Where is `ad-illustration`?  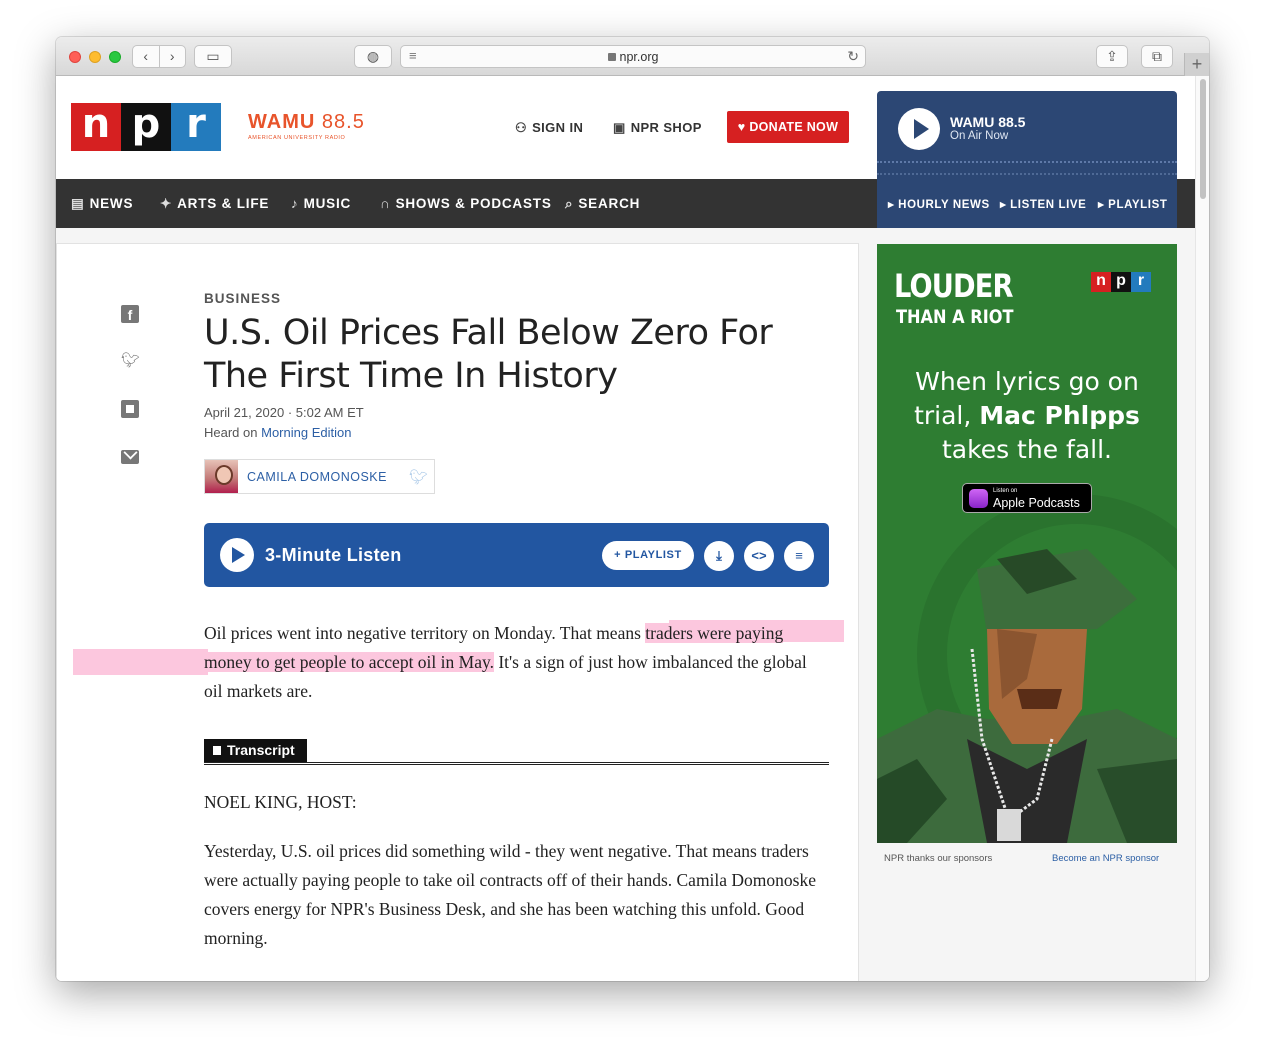 ad-illustration is located at coordinates (1027, 696).